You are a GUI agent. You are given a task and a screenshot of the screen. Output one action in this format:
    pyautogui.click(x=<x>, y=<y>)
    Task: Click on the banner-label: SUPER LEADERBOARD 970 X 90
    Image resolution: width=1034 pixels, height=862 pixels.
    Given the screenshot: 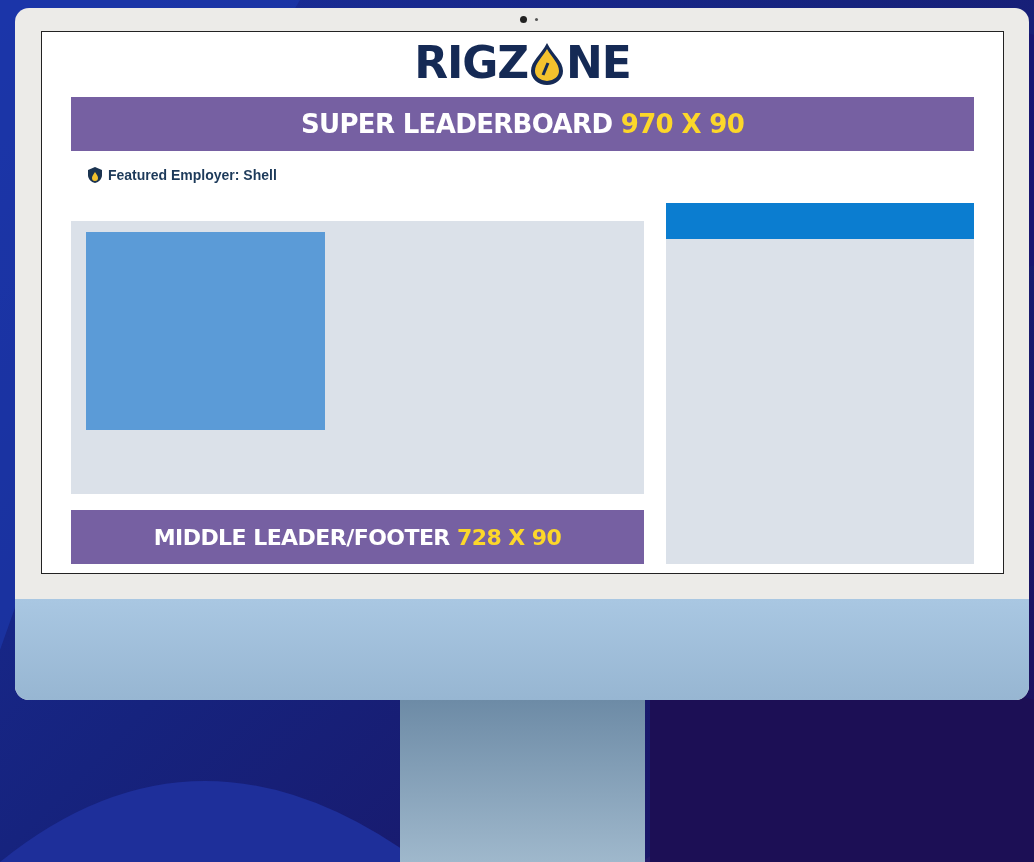 What is the action you would take?
    pyautogui.click(x=522, y=124)
    